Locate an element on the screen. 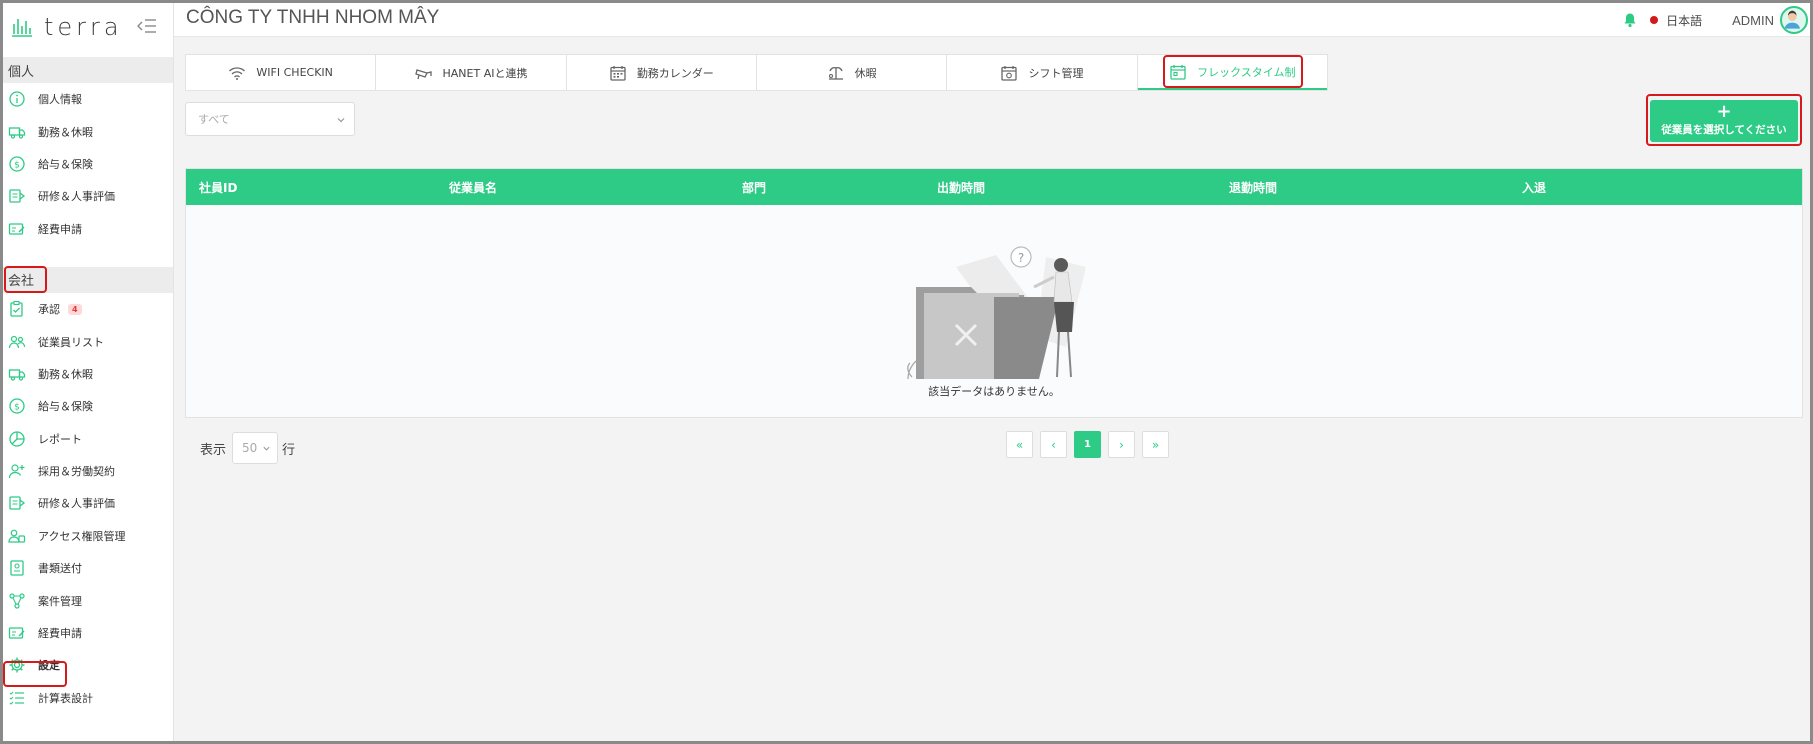 This screenshot has height=744, width=1813. flex-calendar-icon is located at coordinates (1178, 72).